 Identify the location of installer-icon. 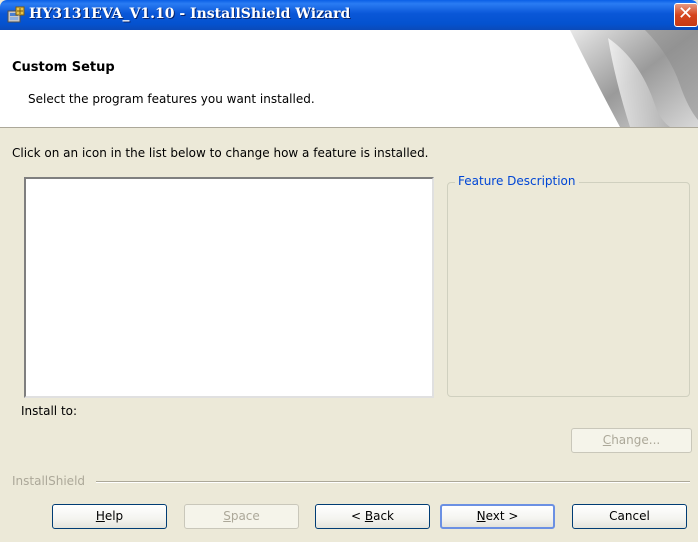
(16, 14).